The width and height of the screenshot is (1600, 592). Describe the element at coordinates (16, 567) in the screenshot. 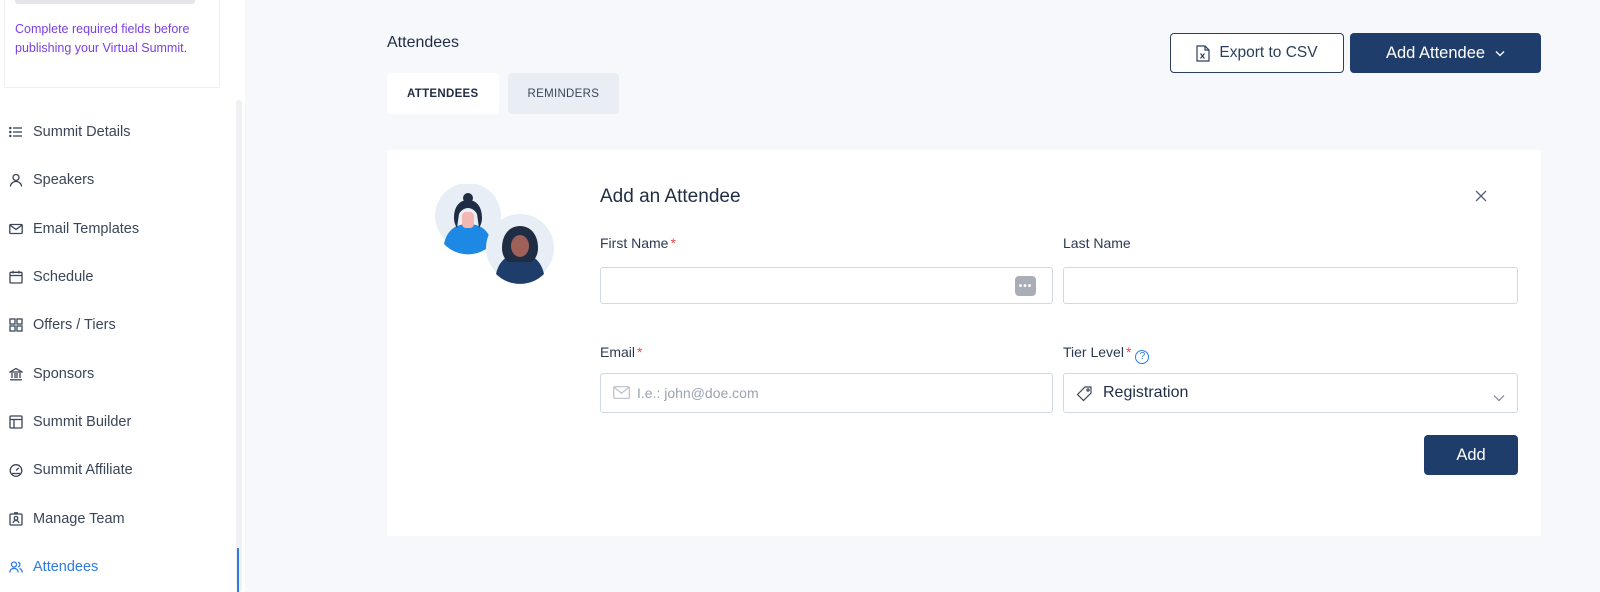

I see `attendees-icon` at that location.